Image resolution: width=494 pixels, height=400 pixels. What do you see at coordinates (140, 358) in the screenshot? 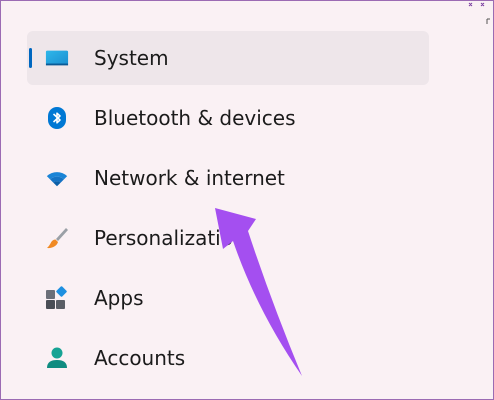
I see `nav-item-label: Accounts` at bounding box center [140, 358].